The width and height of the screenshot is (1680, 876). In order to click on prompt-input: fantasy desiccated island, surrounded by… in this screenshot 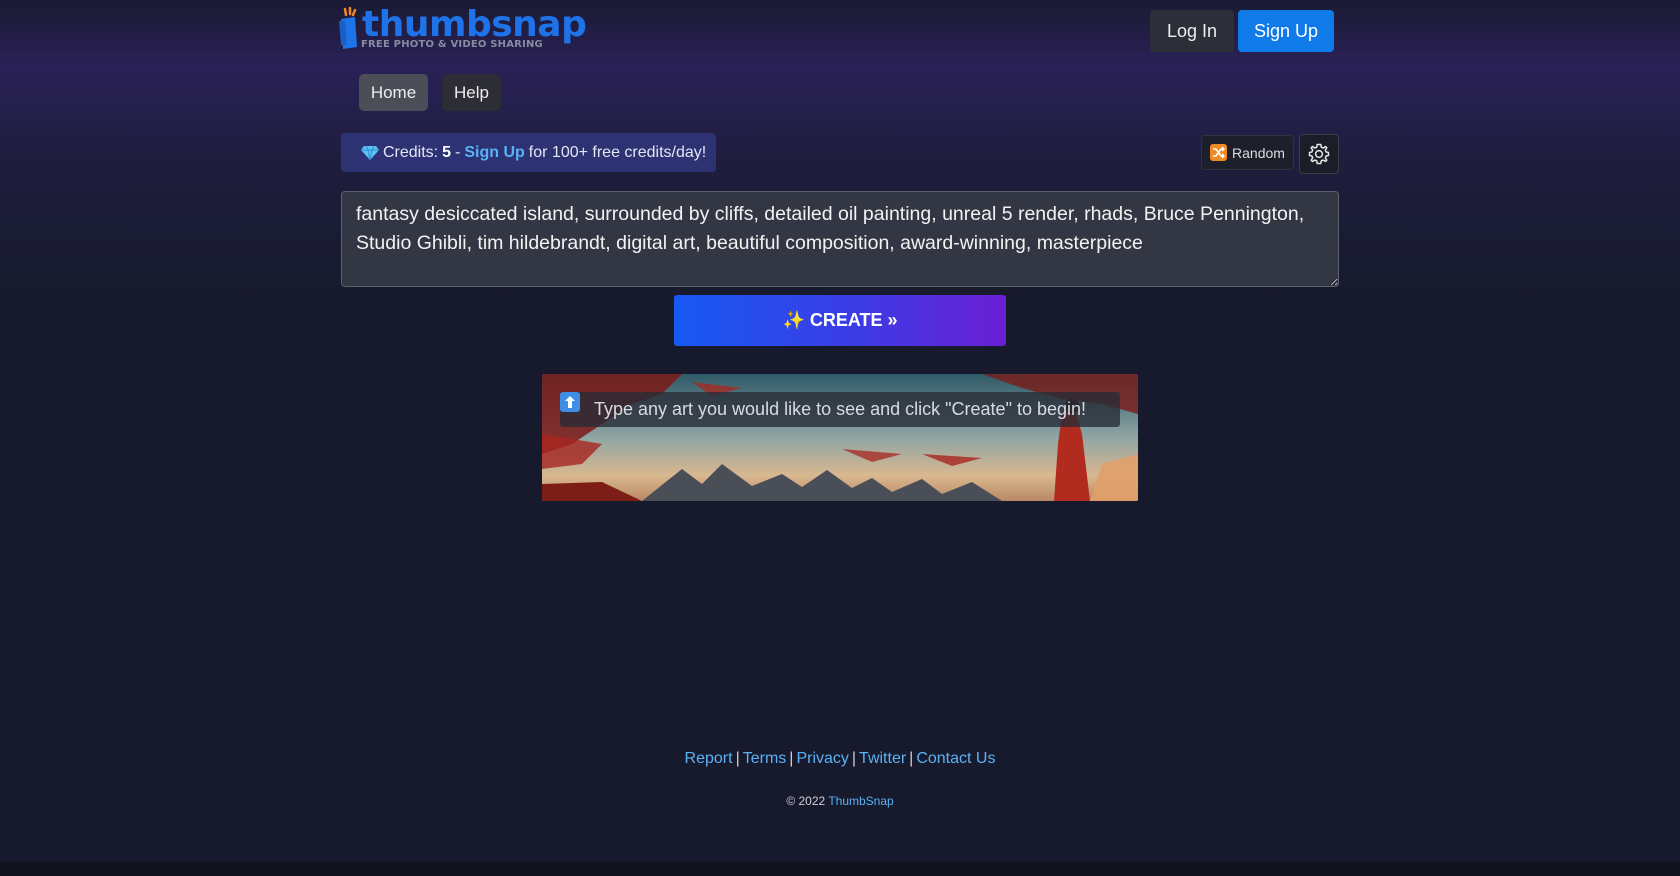, I will do `click(840, 239)`.